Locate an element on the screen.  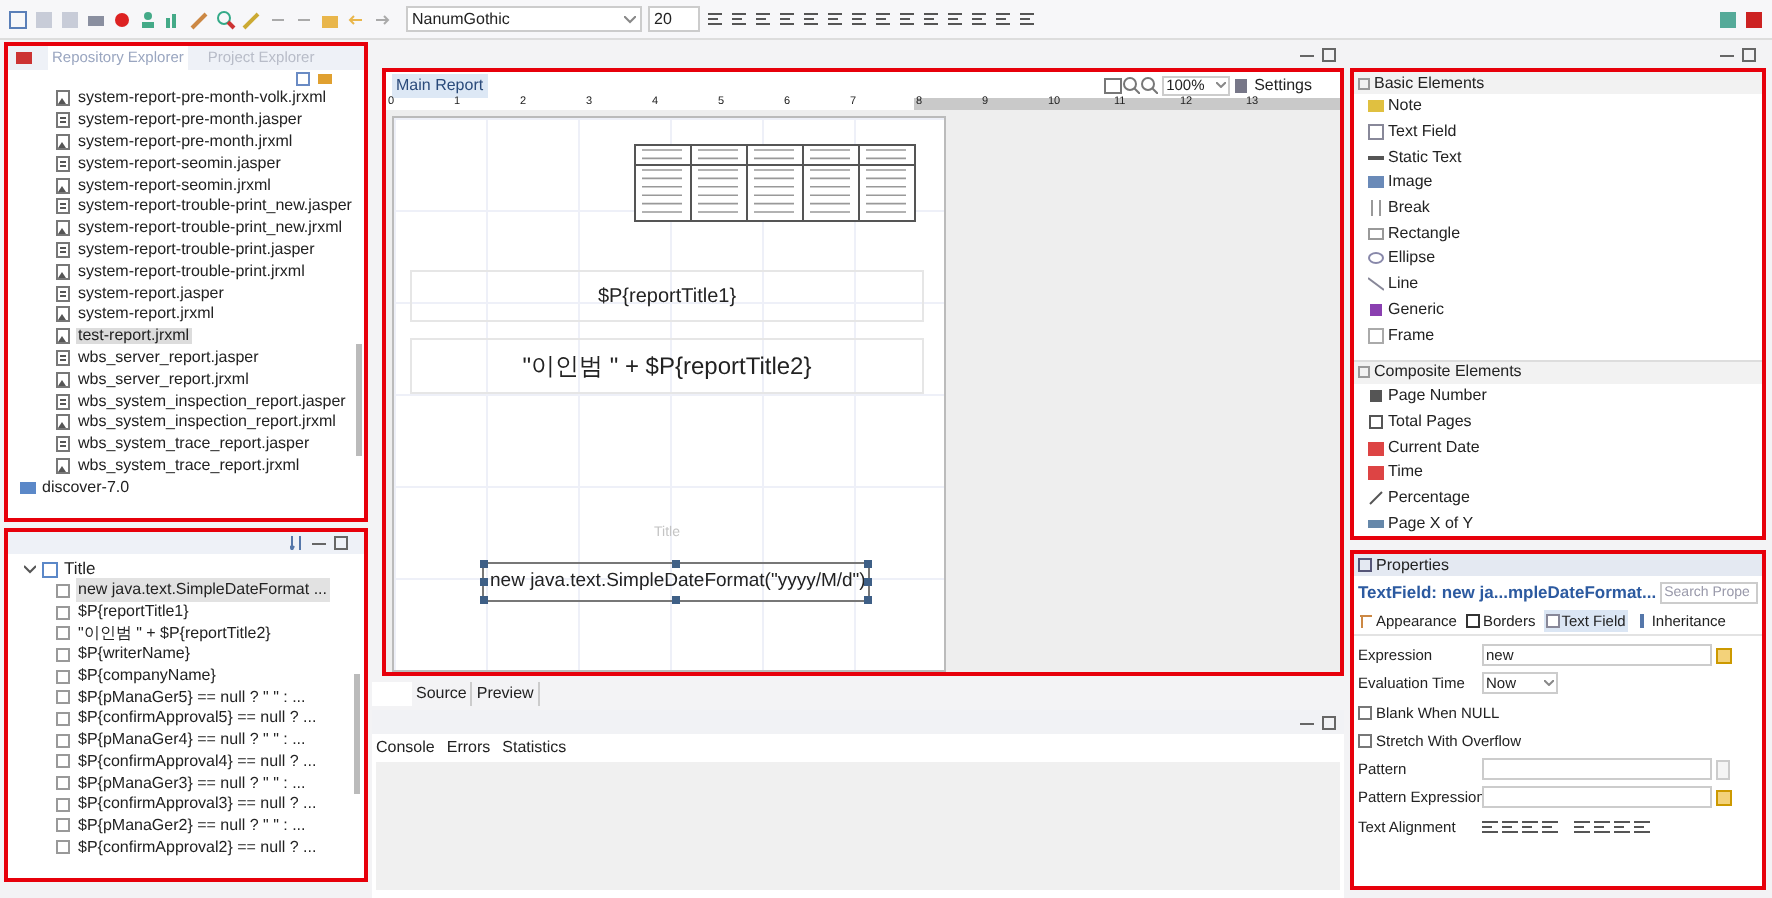
palette-item: Note is located at coordinates (1405, 106).